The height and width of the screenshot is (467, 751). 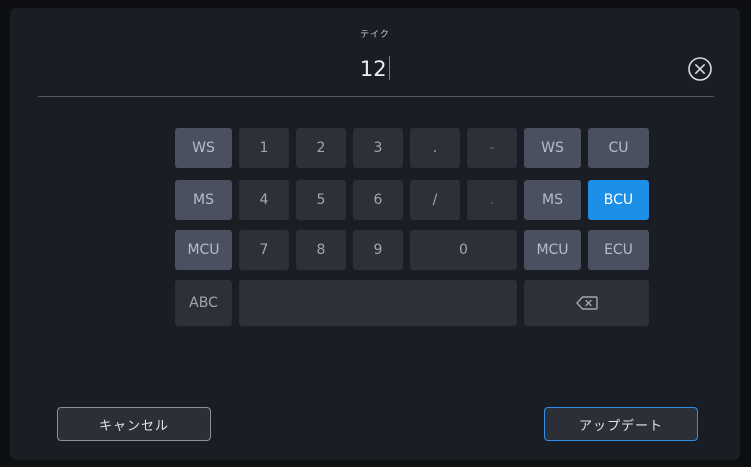 I want to click on key-mcu-left: MCU, so click(x=203, y=250).